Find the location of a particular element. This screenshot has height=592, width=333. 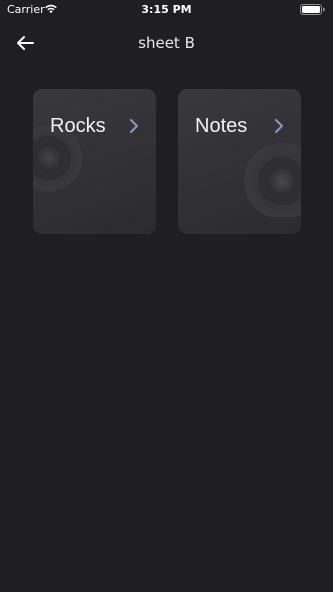

back-button is located at coordinates (25, 43).